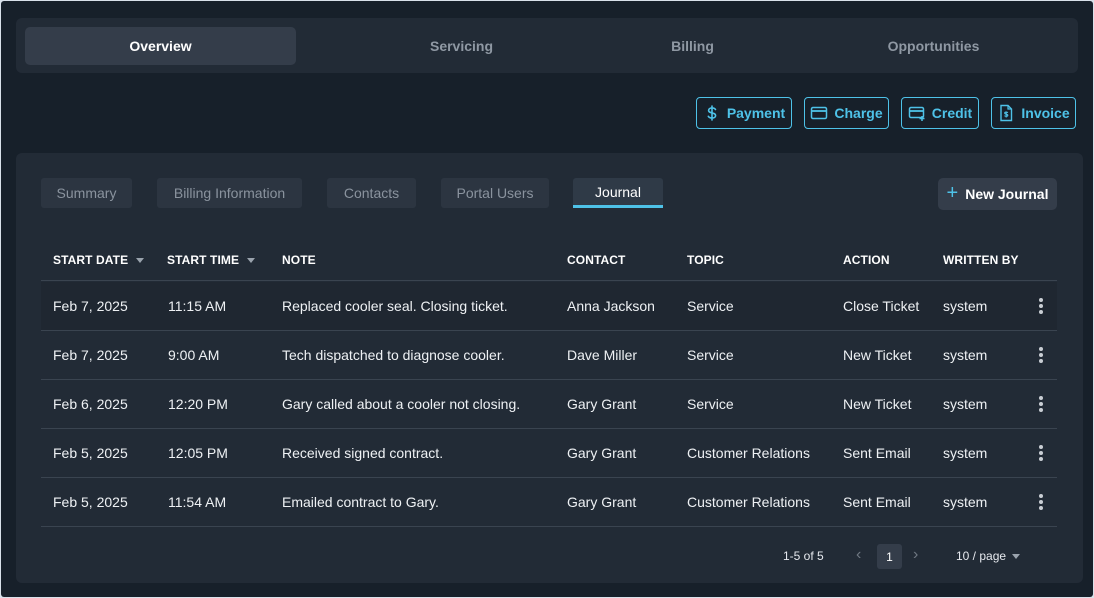 The image size is (1094, 598). I want to click on cell-start-time: 12:20 PM, so click(198, 404).